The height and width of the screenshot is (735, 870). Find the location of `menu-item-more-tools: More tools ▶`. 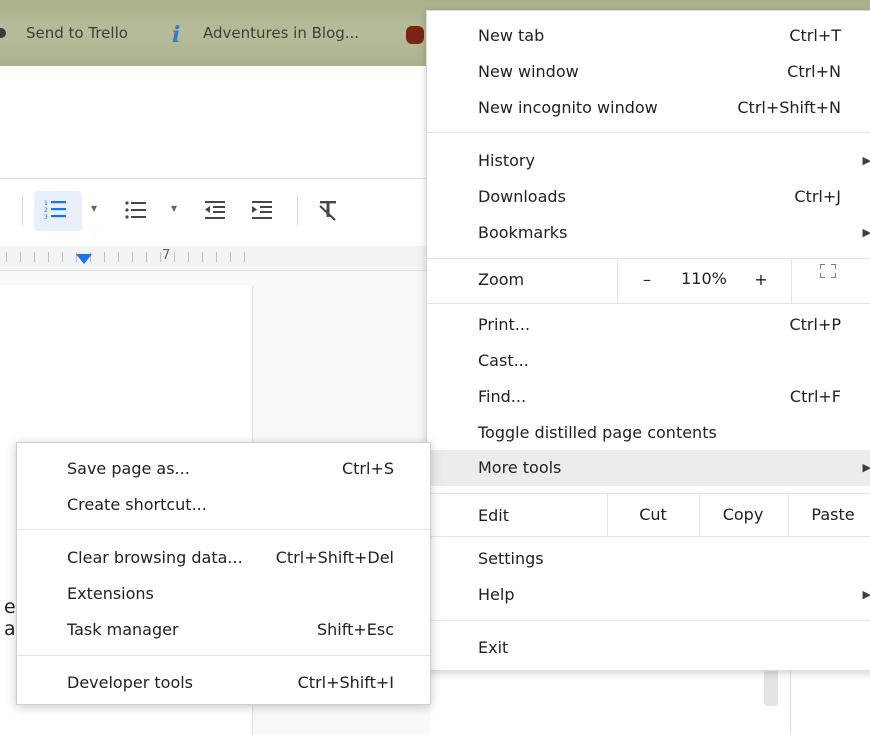

menu-item-more-tools: More tools ▶ is located at coordinates (648, 468).